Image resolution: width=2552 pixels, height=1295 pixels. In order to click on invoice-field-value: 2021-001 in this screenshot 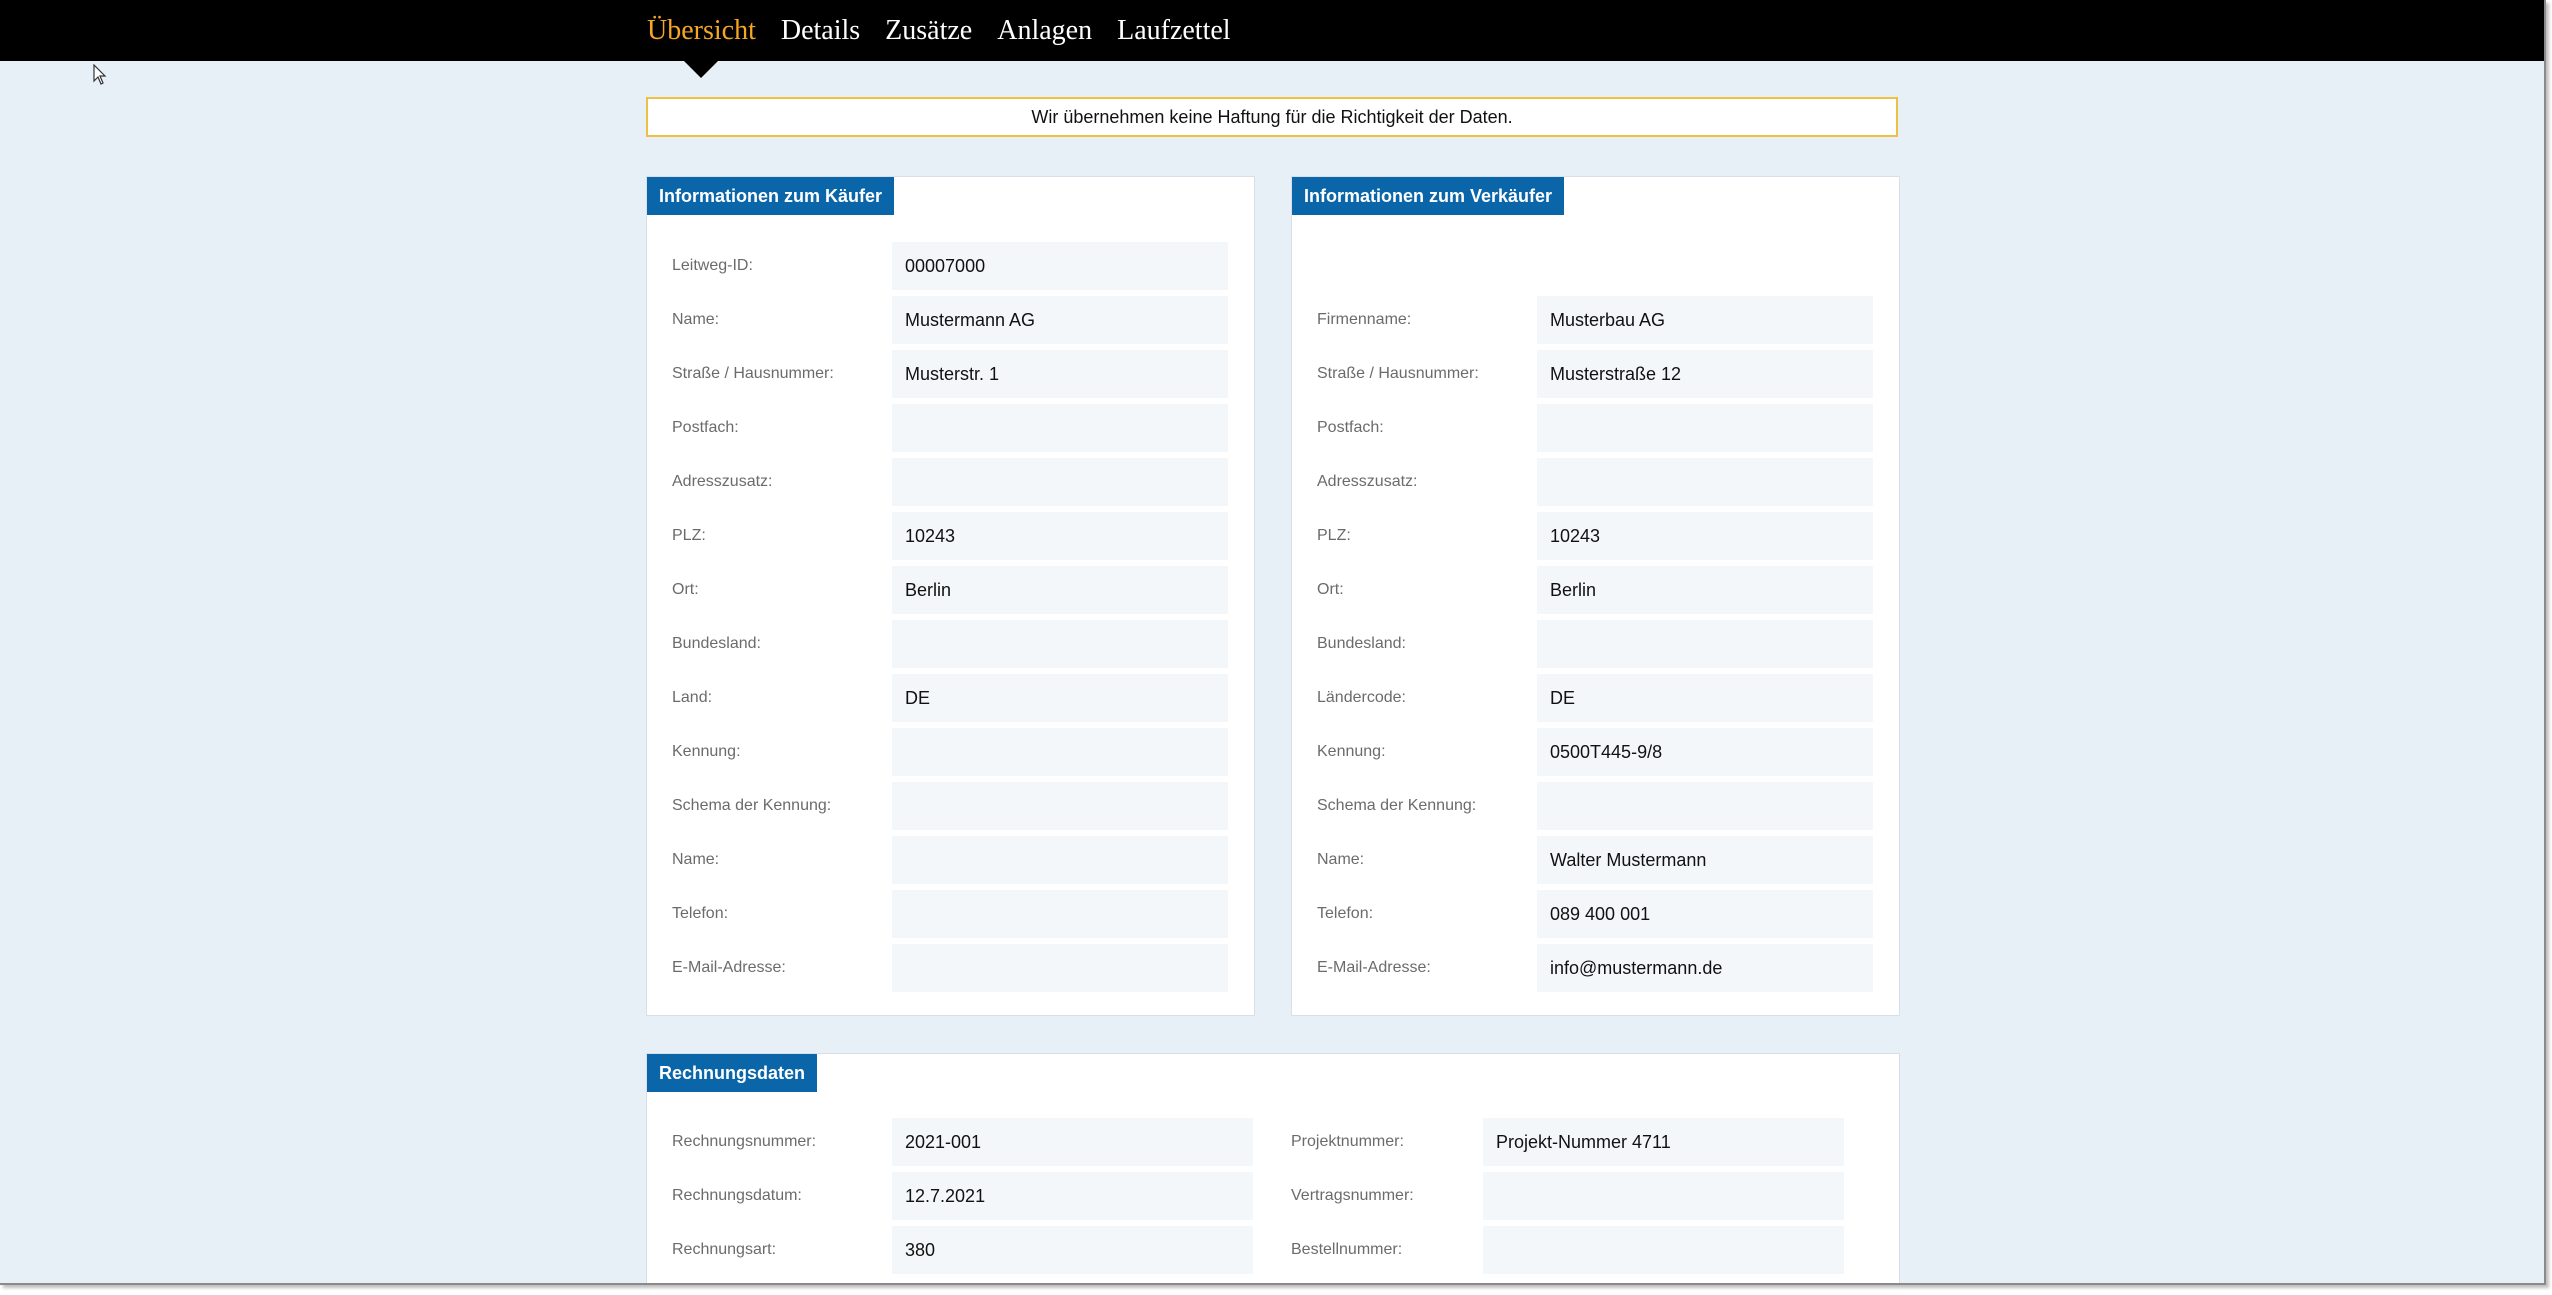, I will do `click(1072, 1142)`.